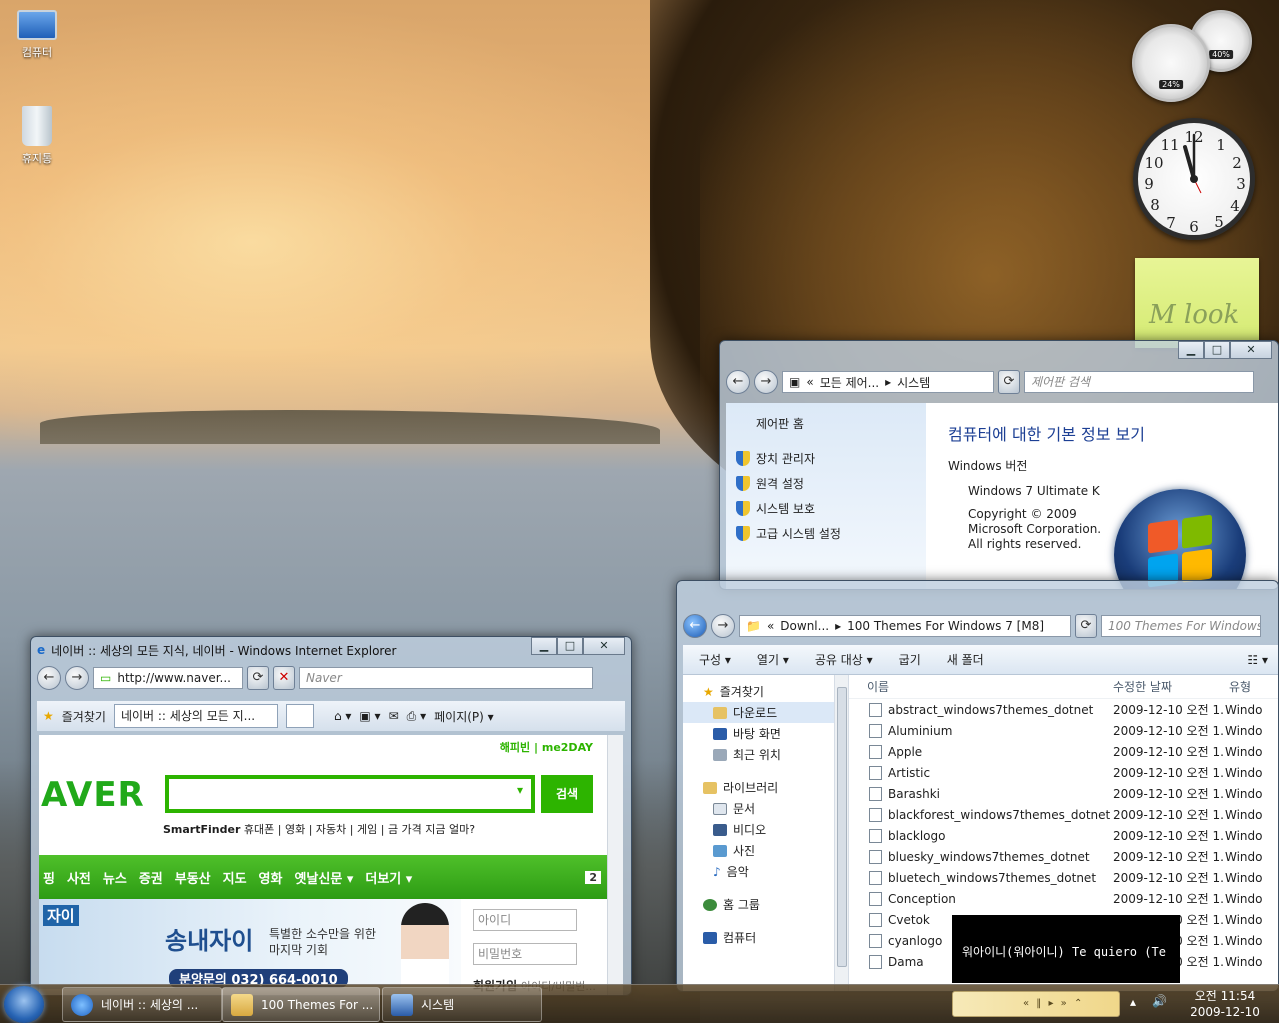 The image size is (1279, 1023). What do you see at coordinates (1171, 63) in the screenshot?
I see `cpu-meter-gadget: 24%` at bounding box center [1171, 63].